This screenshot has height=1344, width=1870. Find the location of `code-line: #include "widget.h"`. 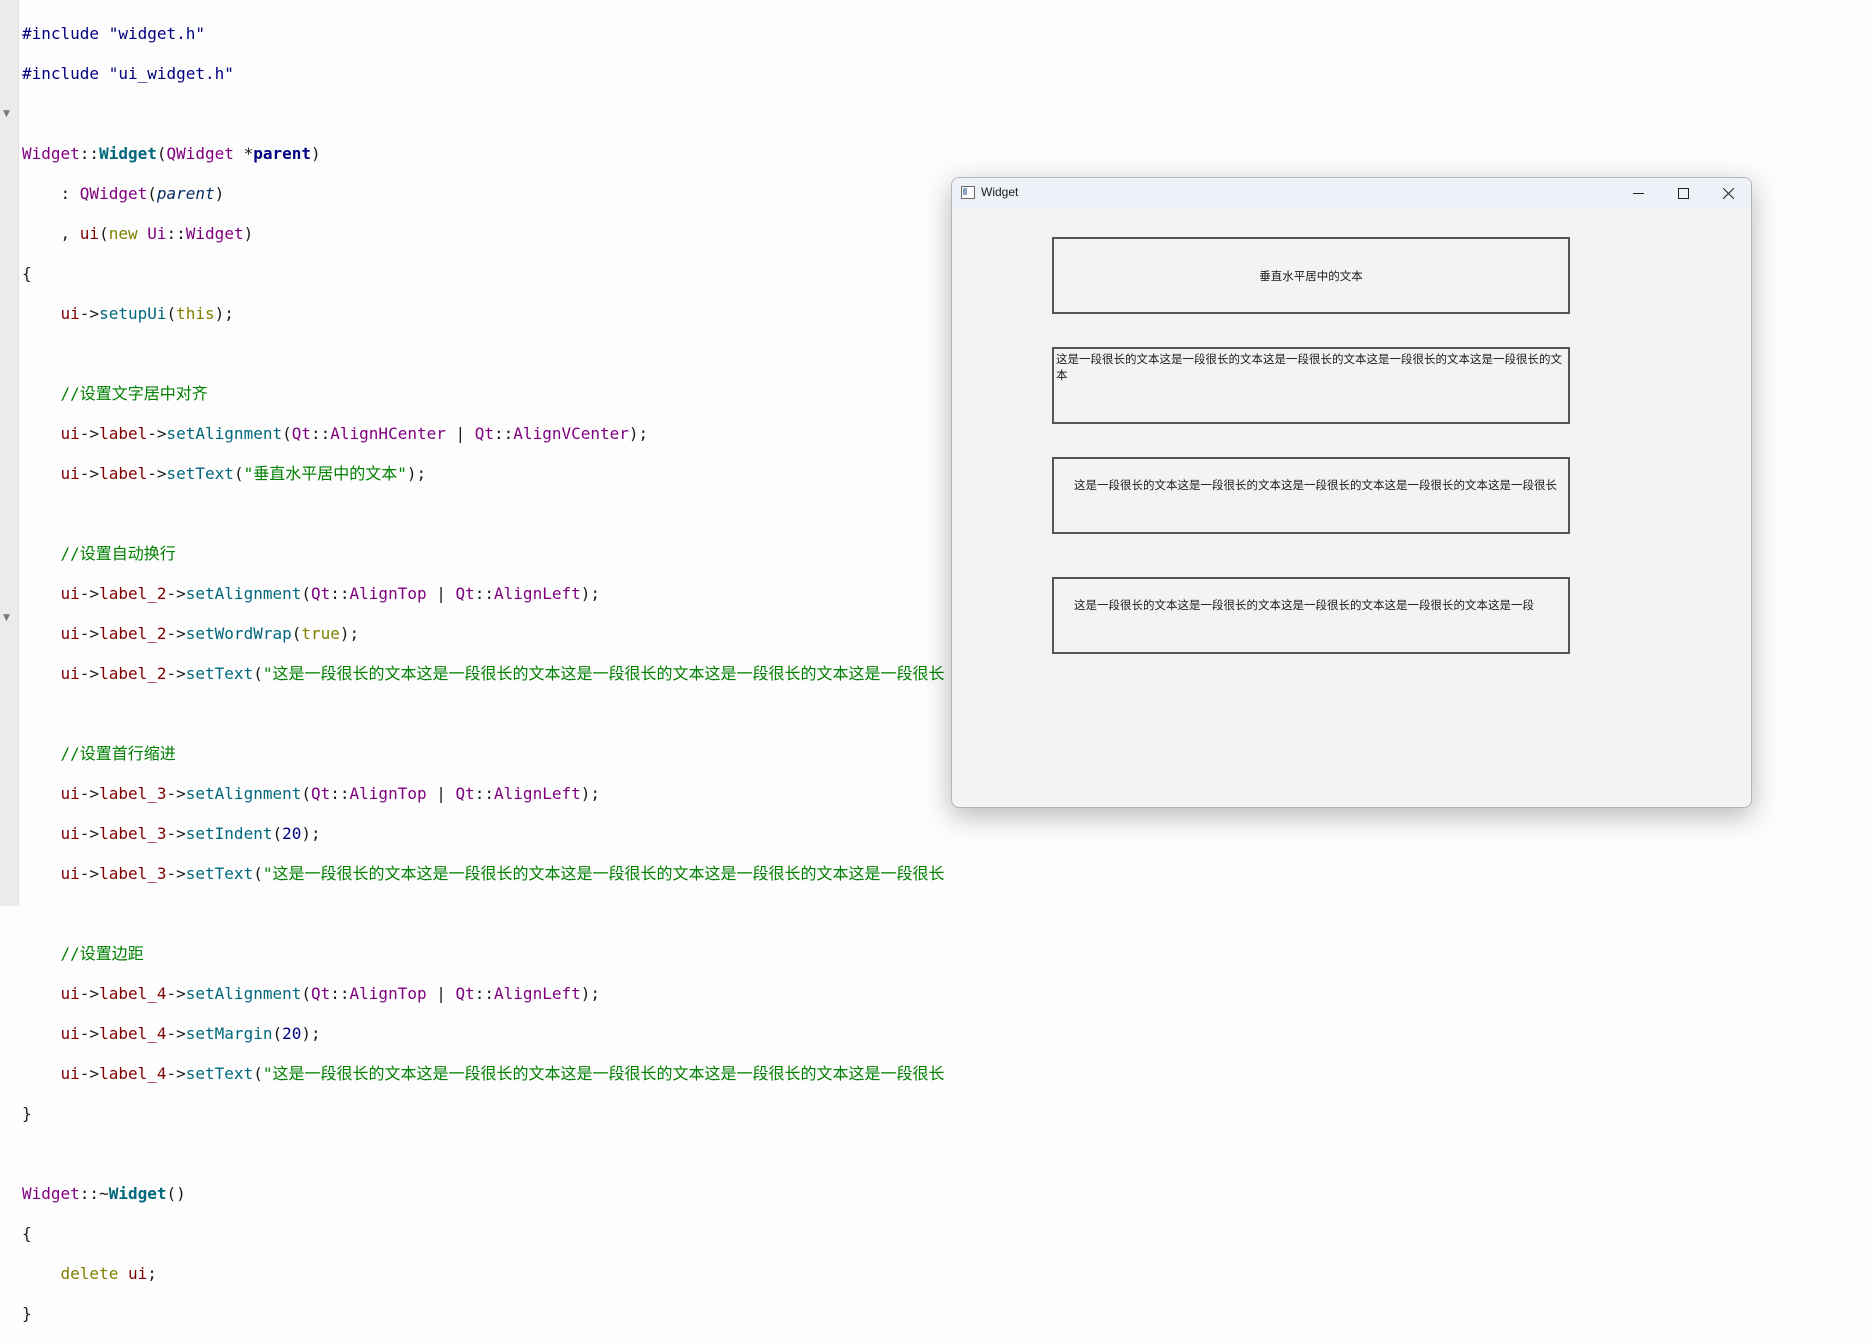

code-line: #include "widget.h" is located at coordinates (114, 33).